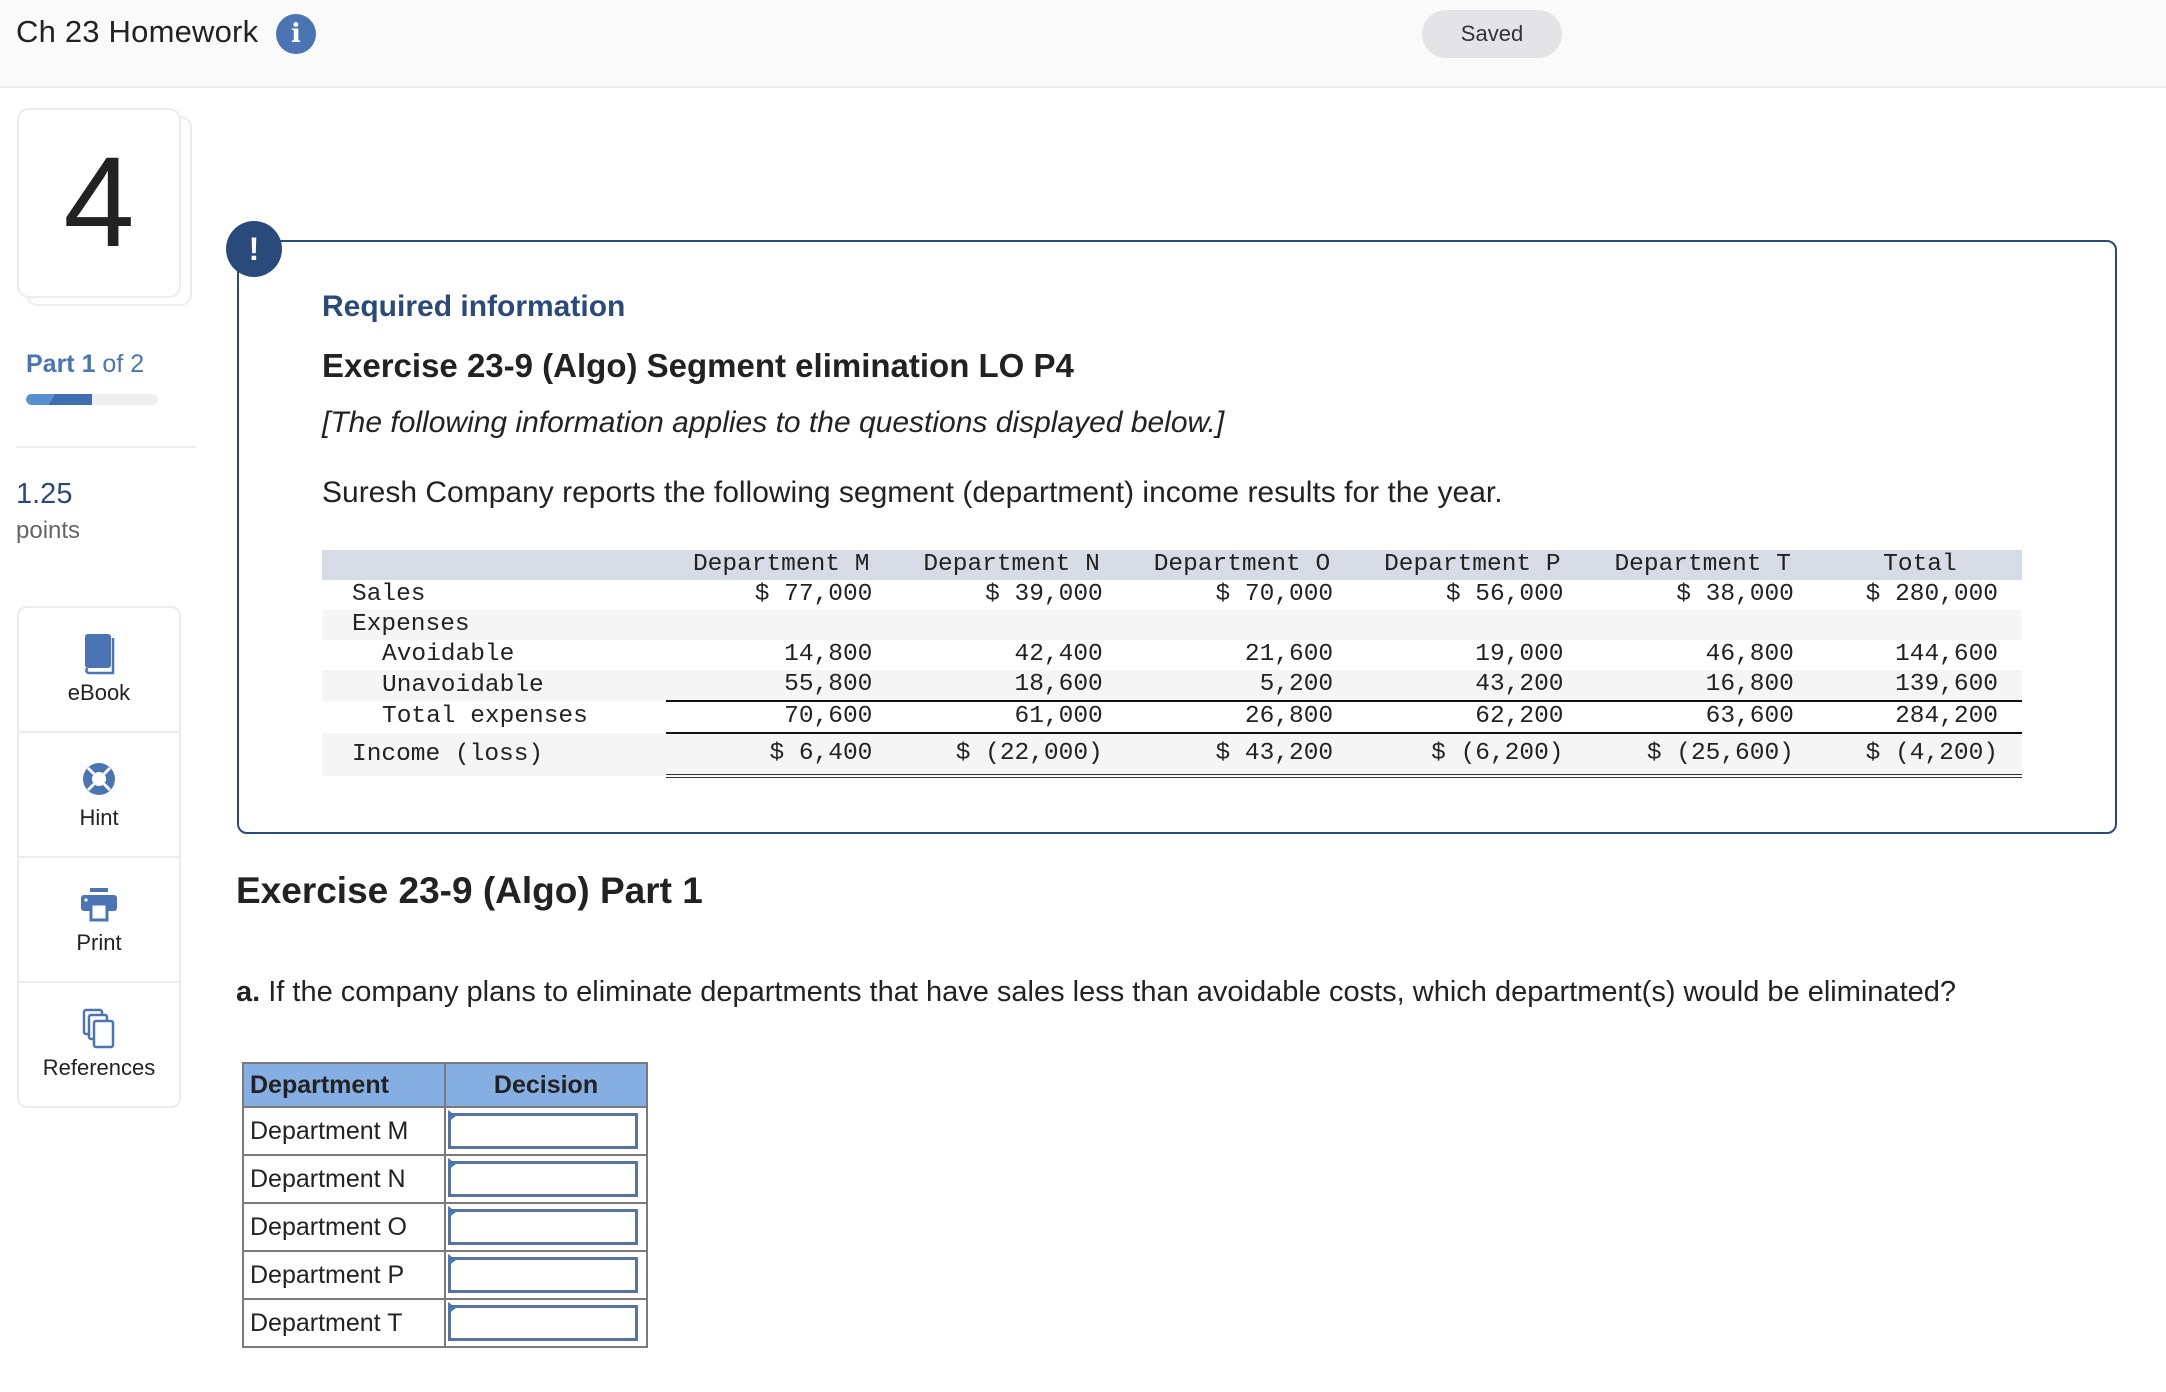 Image resolution: width=2166 pixels, height=1392 pixels. I want to click on question-number: 4, so click(99, 202).